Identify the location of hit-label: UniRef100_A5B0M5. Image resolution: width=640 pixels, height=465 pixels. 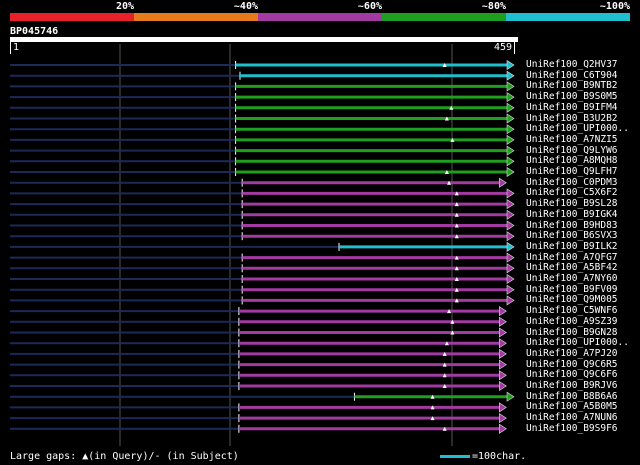
(572, 406).